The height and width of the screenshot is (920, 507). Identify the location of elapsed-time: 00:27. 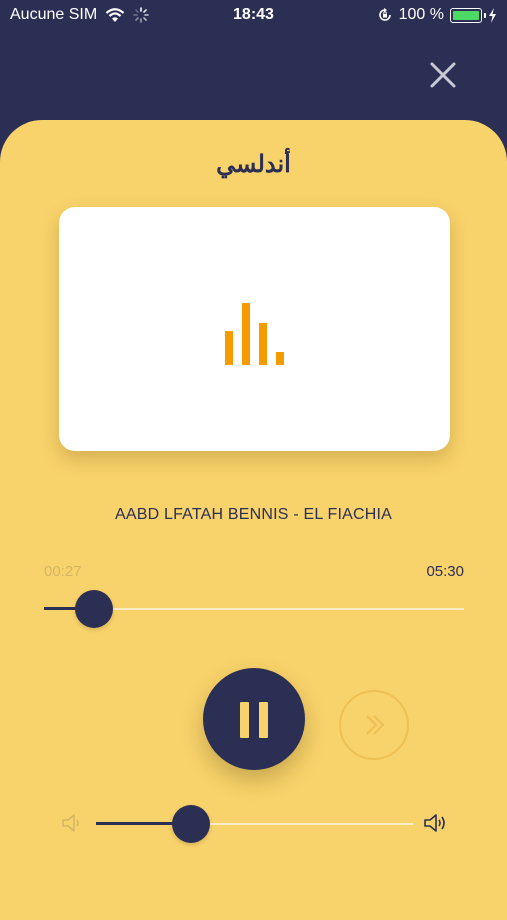
(63, 571).